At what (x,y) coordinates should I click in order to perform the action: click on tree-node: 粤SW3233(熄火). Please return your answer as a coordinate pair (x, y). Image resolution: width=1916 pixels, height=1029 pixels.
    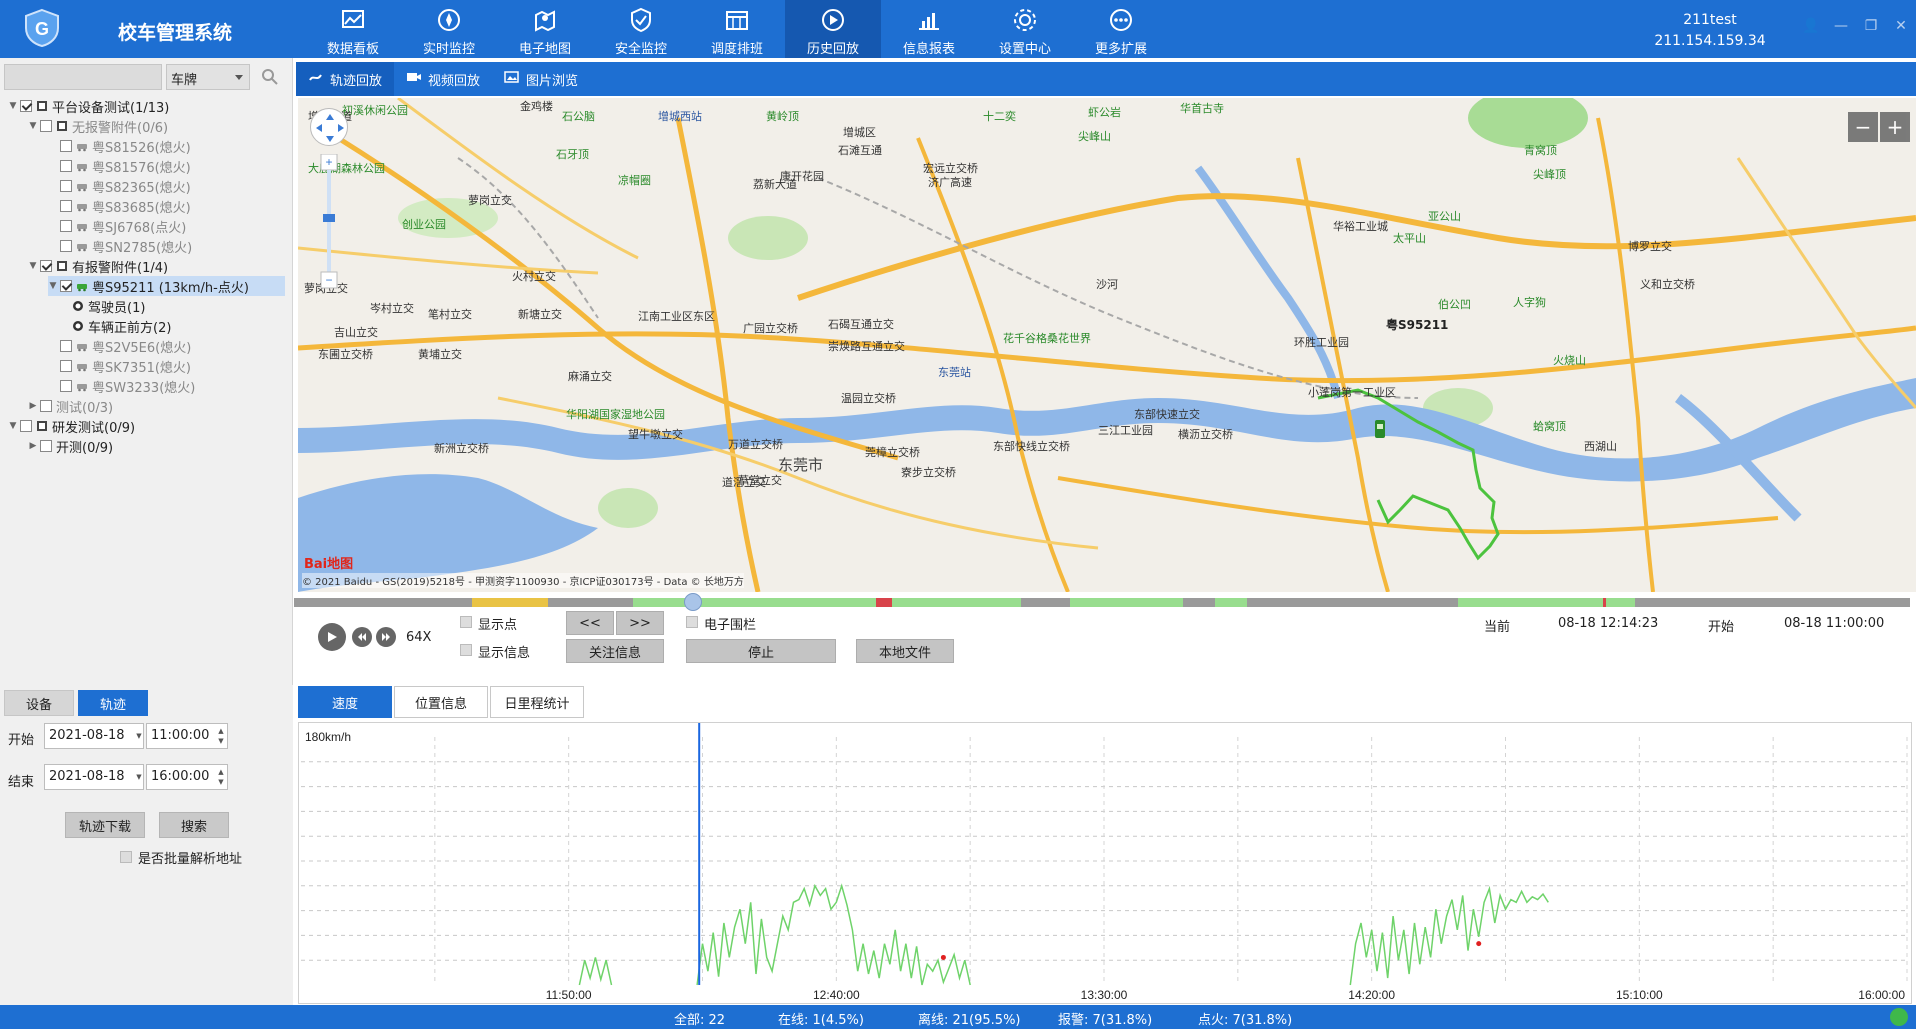
    Looking at the image, I should click on (121, 386).